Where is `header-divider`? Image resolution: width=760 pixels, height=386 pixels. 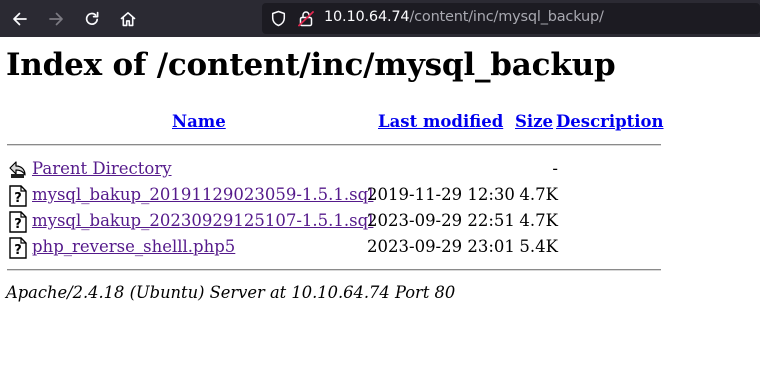
header-divider is located at coordinates (334, 145).